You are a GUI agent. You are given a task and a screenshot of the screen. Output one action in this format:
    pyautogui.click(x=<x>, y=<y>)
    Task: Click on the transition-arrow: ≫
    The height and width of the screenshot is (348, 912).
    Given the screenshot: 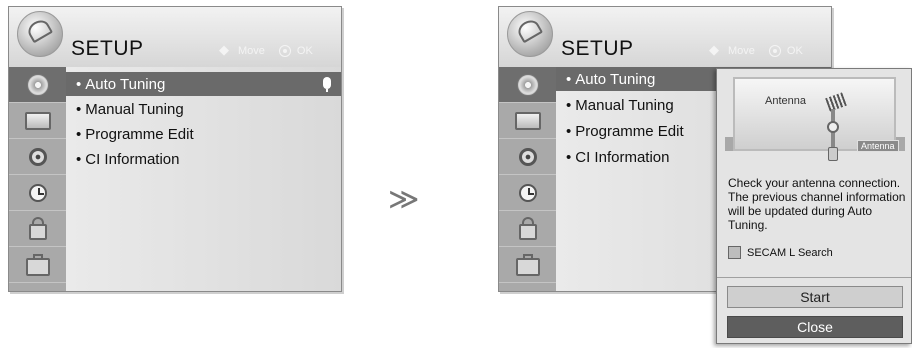 What is the action you would take?
    pyautogui.click(x=404, y=199)
    